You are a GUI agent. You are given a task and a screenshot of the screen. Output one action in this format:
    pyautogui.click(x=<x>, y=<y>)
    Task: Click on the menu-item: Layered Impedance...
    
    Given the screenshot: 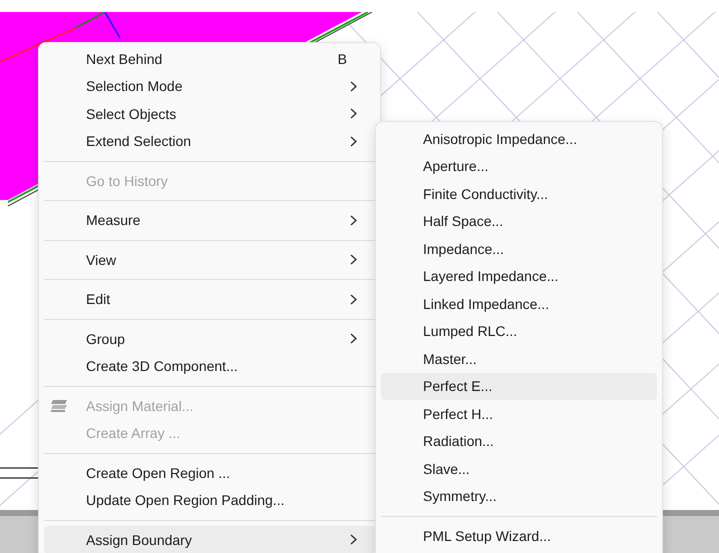 What is the action you would take?
    pyautogui.click(x=519, y=276)
    